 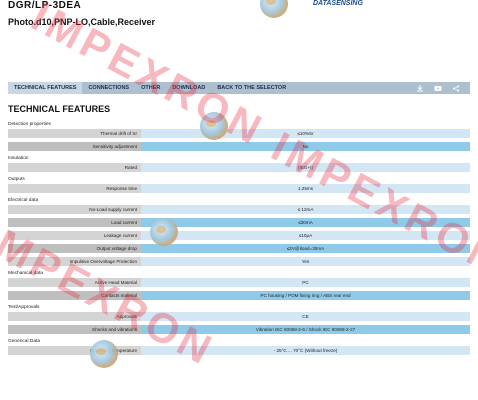 What do you see at coordinates (150, 88) in the screenshot?
I see `tab-other: OTHER` at bounding box center [150, 88].